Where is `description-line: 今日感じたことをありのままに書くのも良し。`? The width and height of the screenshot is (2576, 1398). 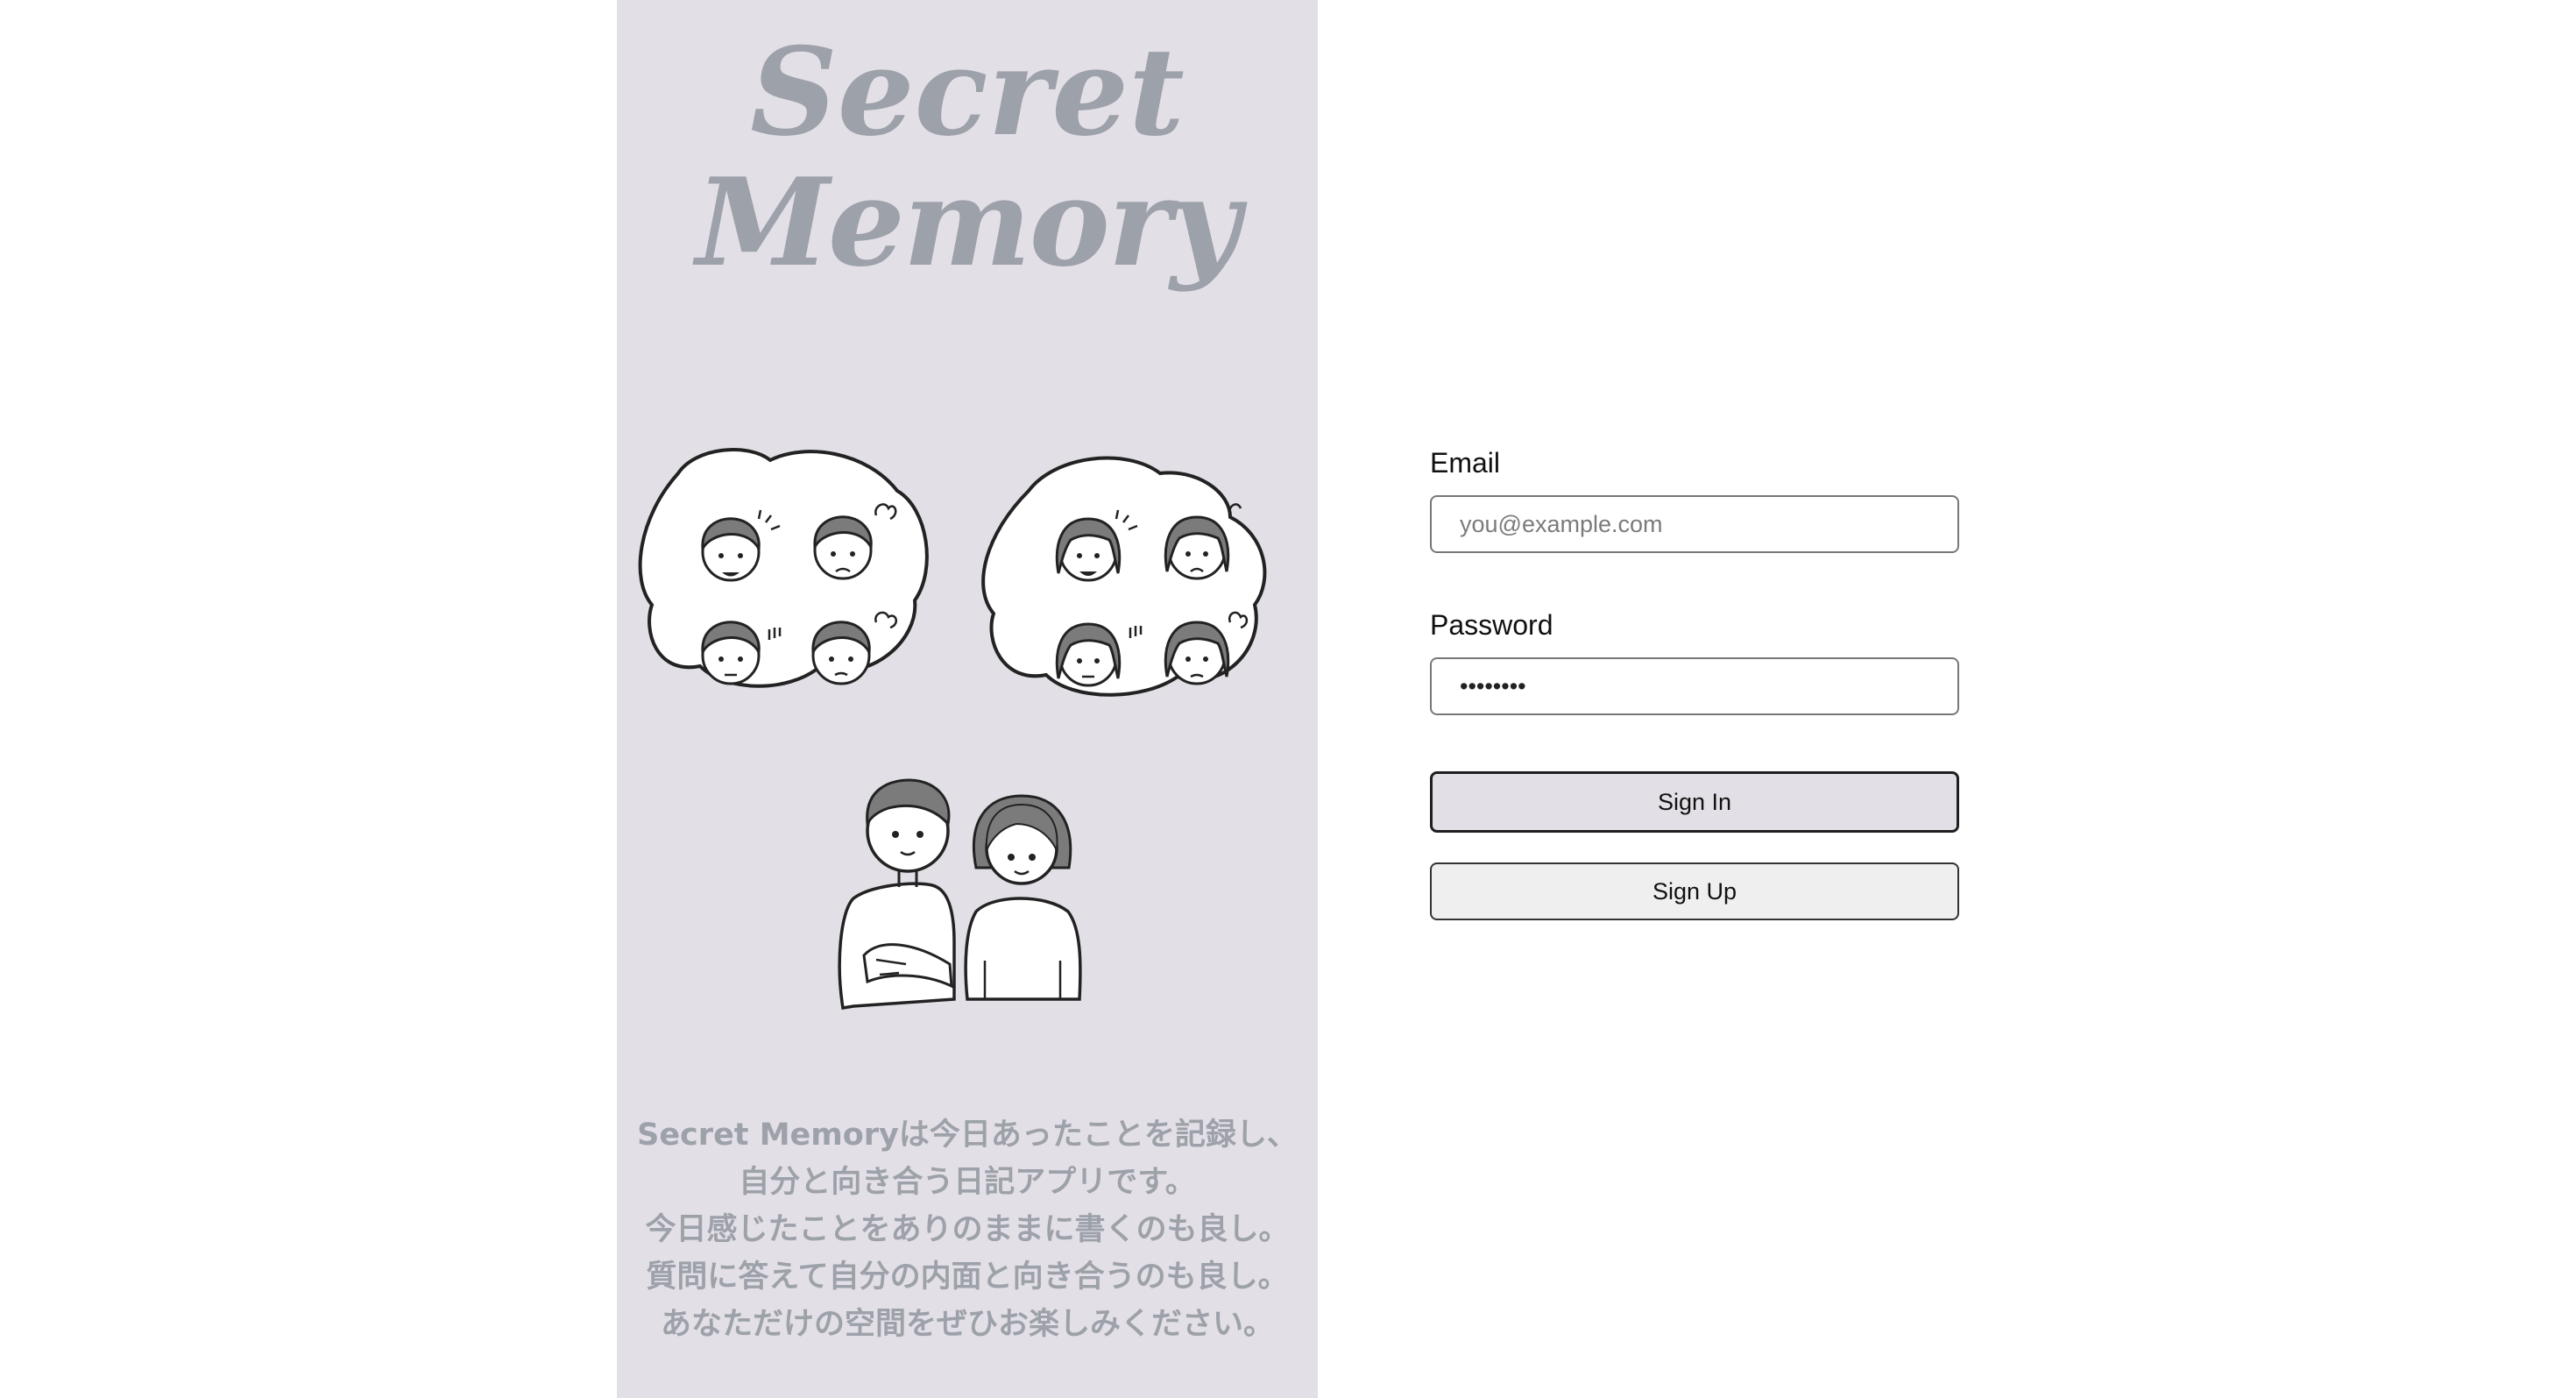
description-line: 今日感じたことをありのままに書くのも良し。 is located at coordinates (967, 1229).